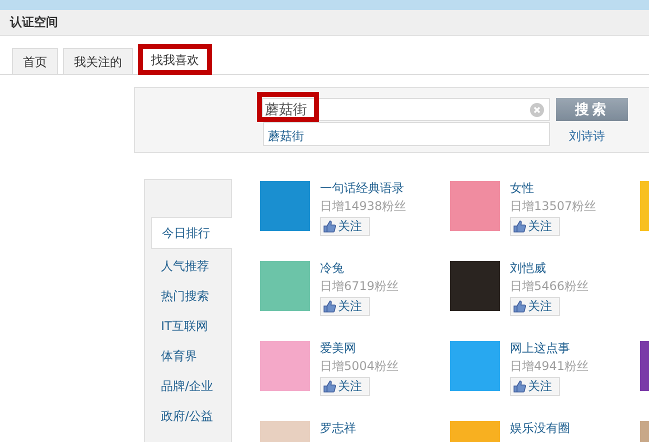  What do you see at coordinates (537, 110) in the screenshot?
I see `clear-icon` at bounding box center [537, 110].